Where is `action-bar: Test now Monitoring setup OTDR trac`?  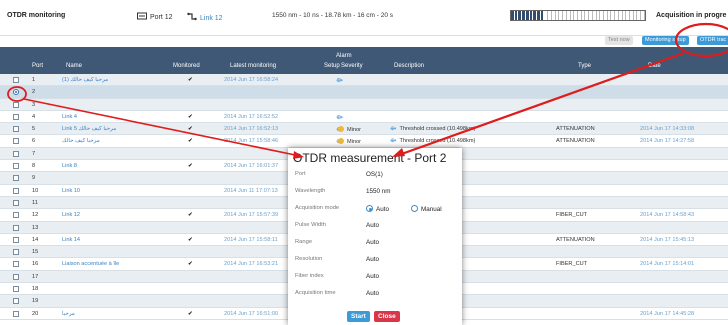
action-bar: Test now Monitoring setup OTDR trac is located at coordinates (364, 41).